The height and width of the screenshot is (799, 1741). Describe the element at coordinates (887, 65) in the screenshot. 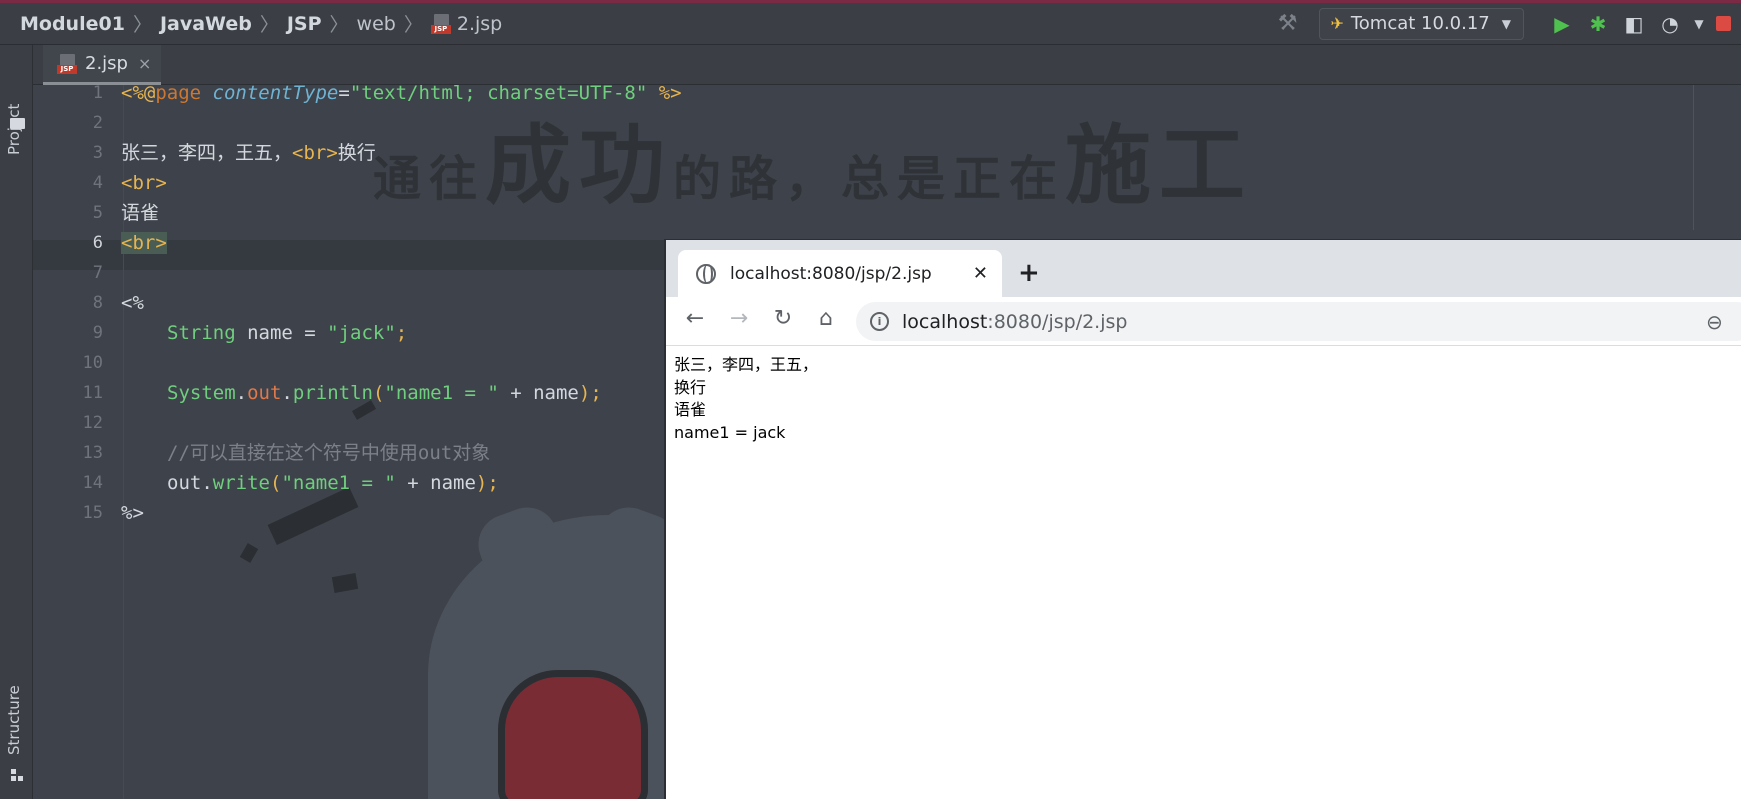

I see `editor-tab-bar: JSP 2.jsp ×` at that location.